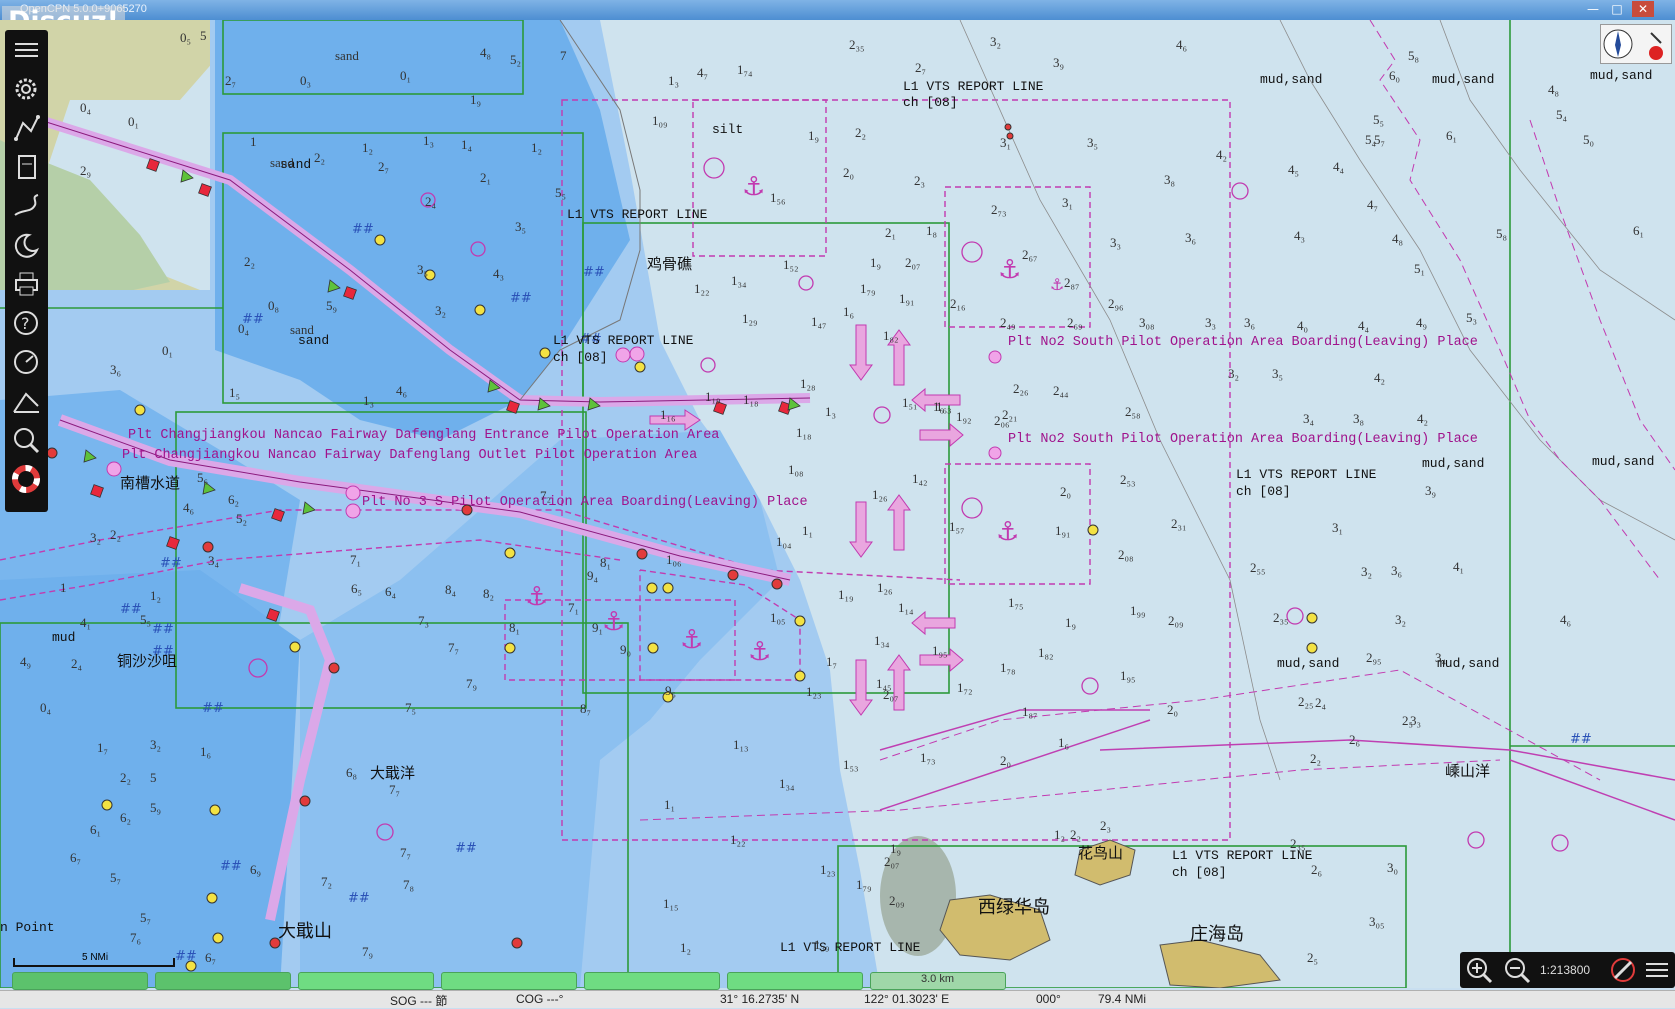 Image resolution: width=1675 pixels, height=1009 pixels. Describe the element at coordinates (86, 170) in the screenshot. I see `sounding: 2₉` at that location.